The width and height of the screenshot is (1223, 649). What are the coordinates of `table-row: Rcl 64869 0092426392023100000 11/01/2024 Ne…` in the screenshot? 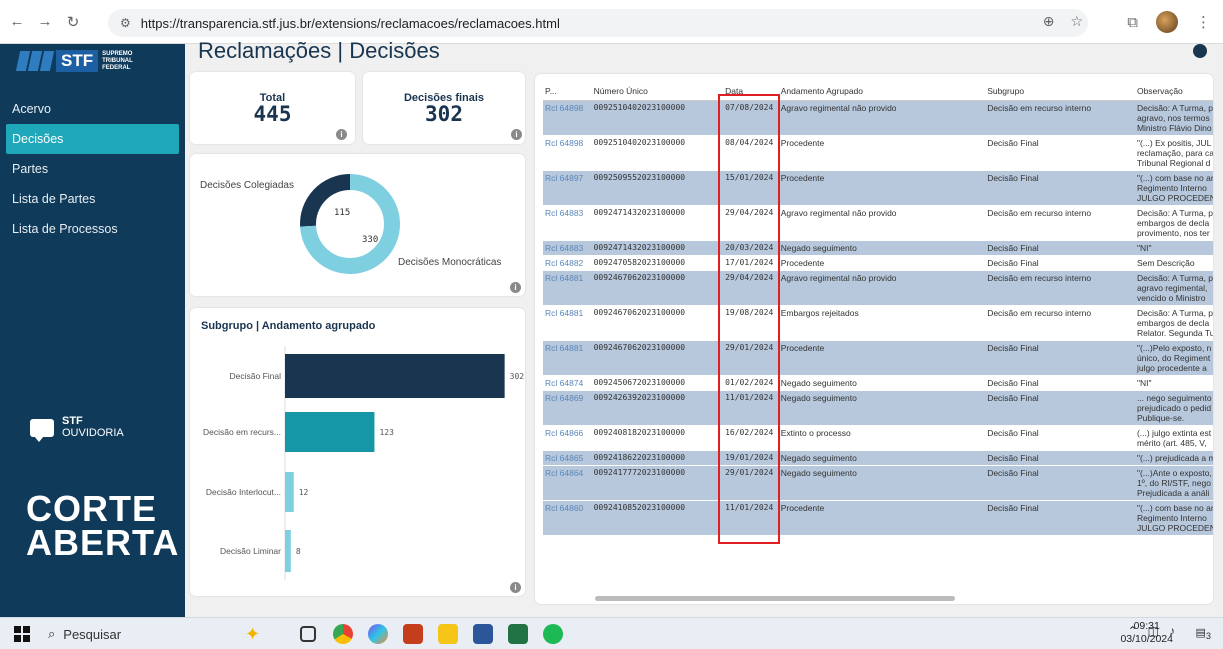 It's located at (878, 408).